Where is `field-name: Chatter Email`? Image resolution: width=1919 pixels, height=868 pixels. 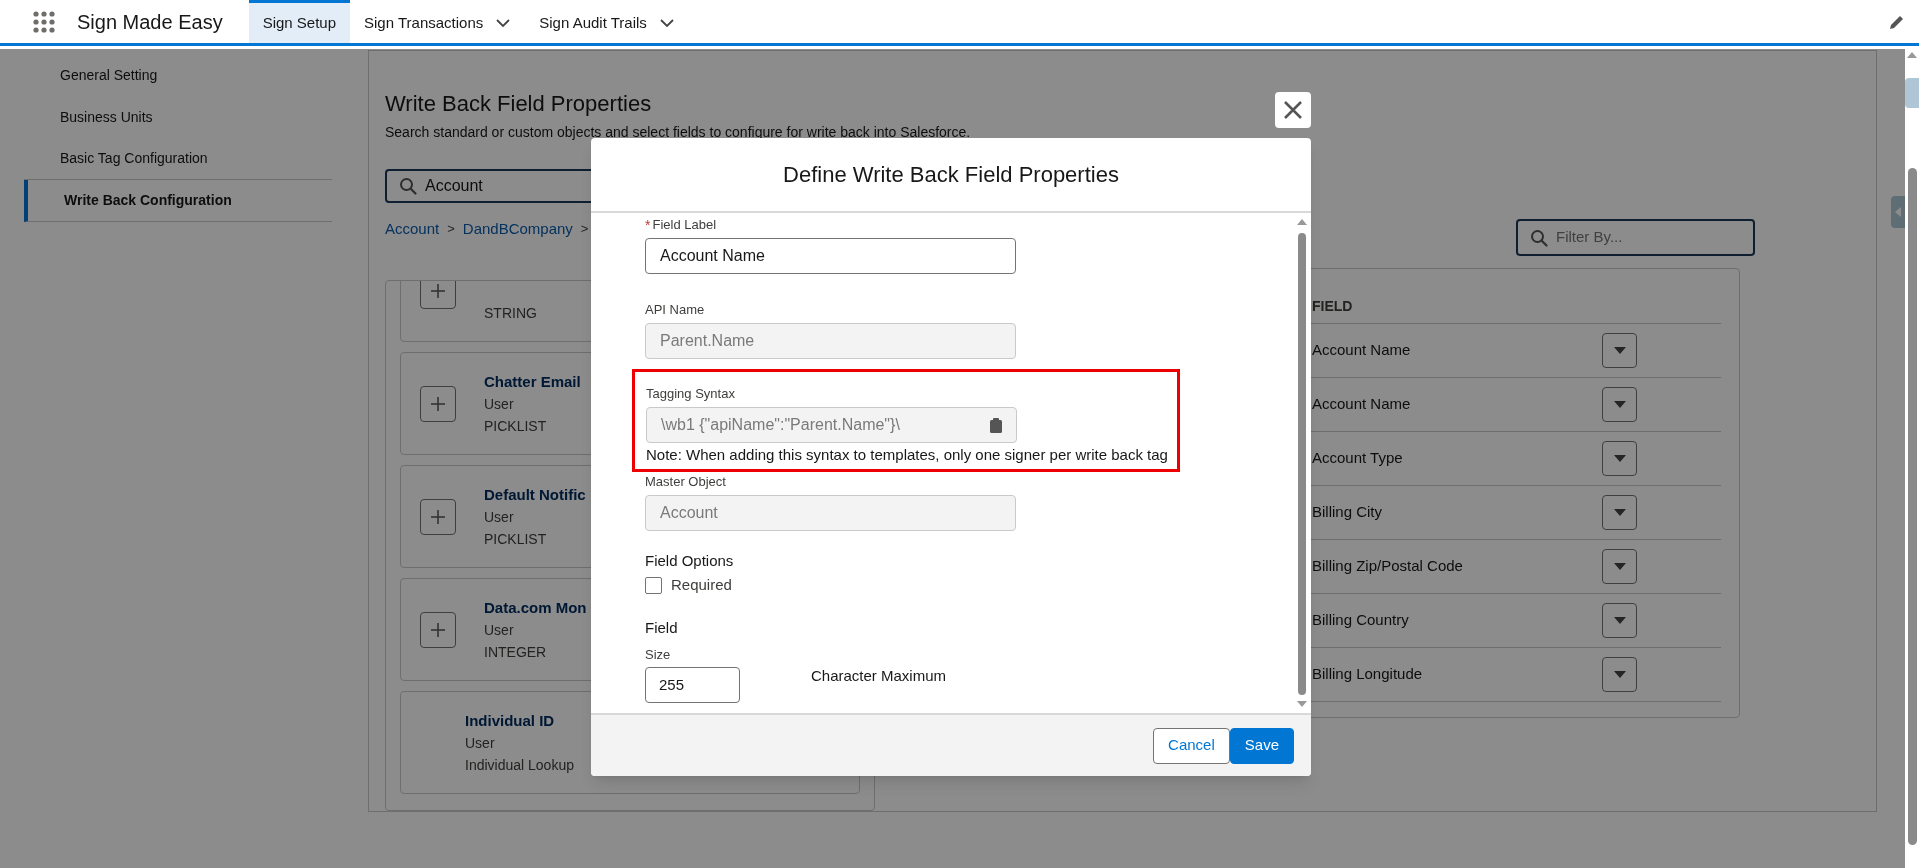
field-name: Chatter Email is located at coordinates (532, 381).